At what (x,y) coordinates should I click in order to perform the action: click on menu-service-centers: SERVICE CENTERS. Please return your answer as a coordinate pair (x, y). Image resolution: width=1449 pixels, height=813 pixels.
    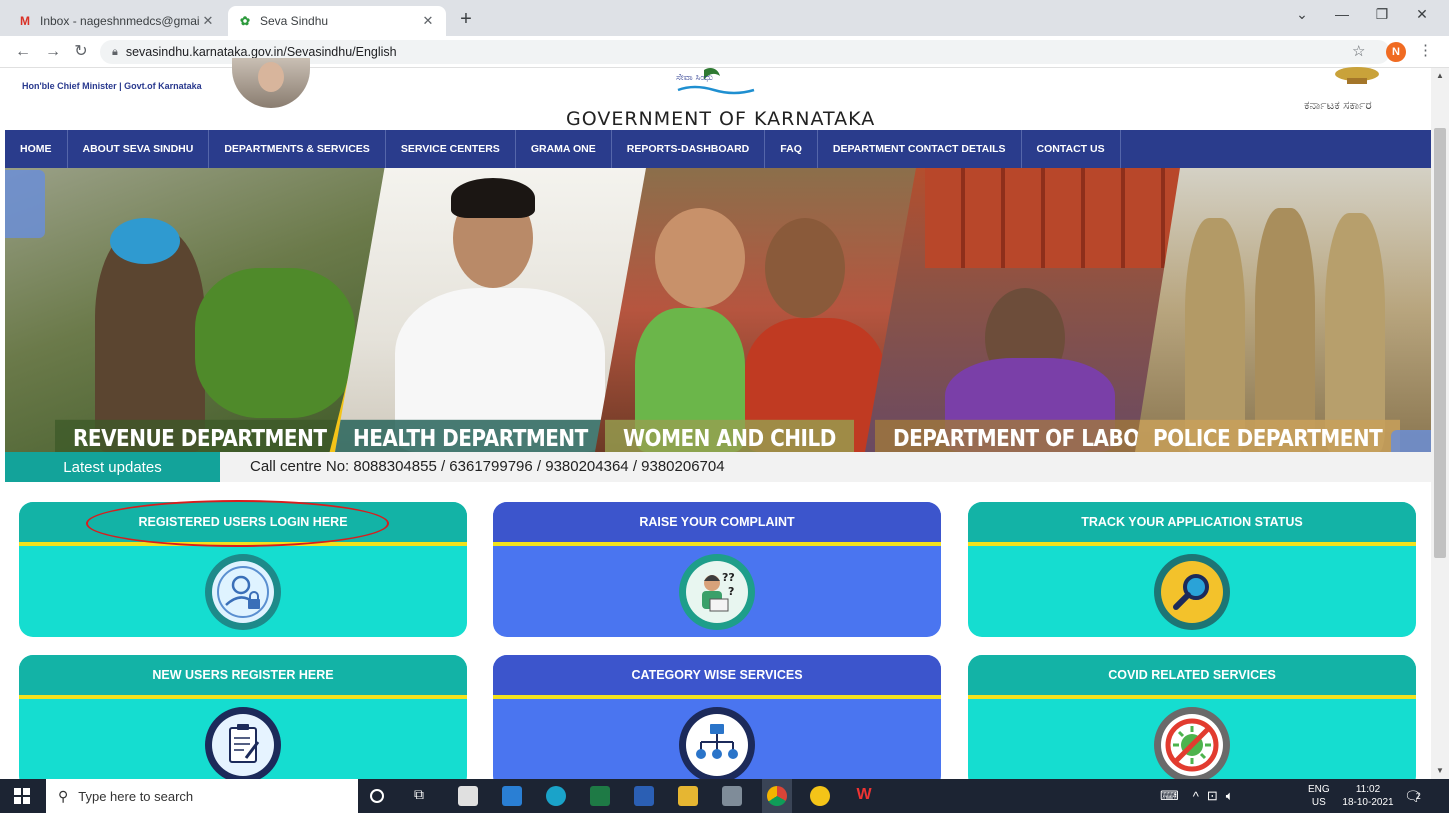
    Looking at the image, I should click on (451, 149).